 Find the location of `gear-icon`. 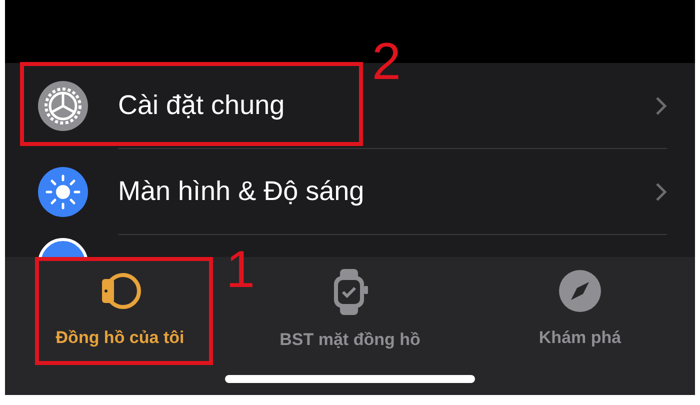

gear-icon is located at coordinates (63, 106).